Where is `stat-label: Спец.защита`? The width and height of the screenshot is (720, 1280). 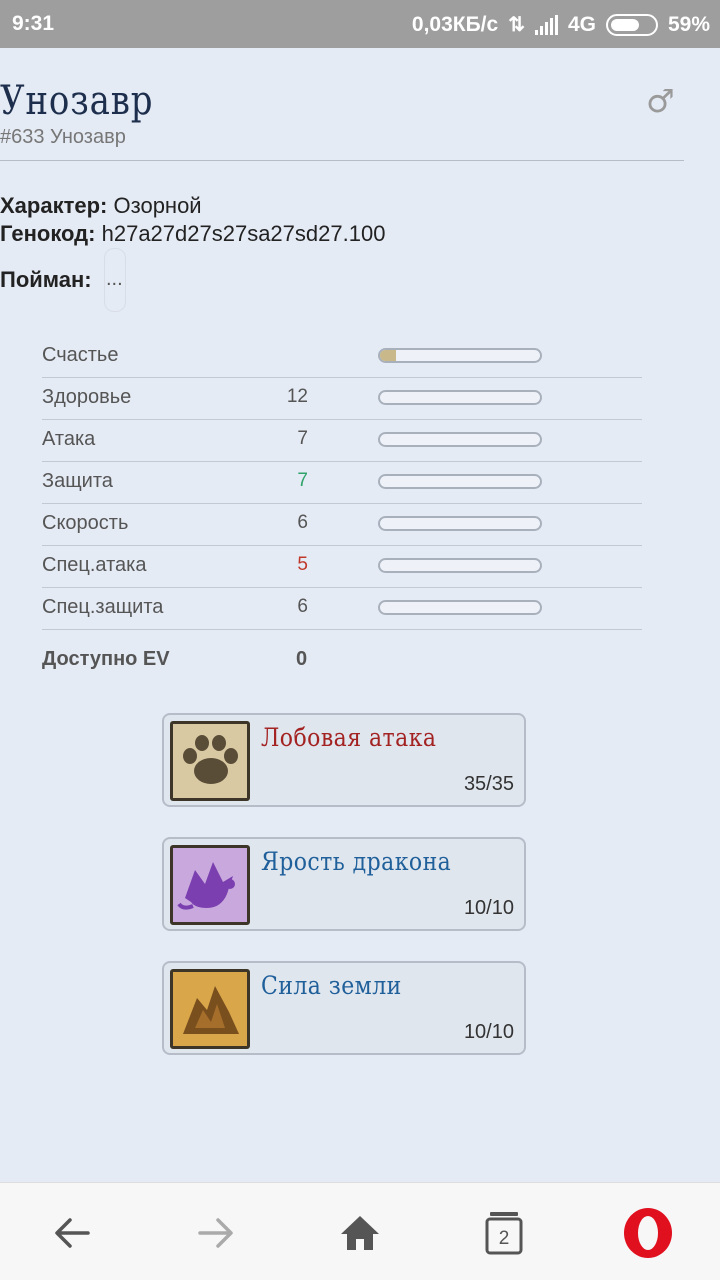
stat-label: Спец.защита is located at coordinates (103, 607).